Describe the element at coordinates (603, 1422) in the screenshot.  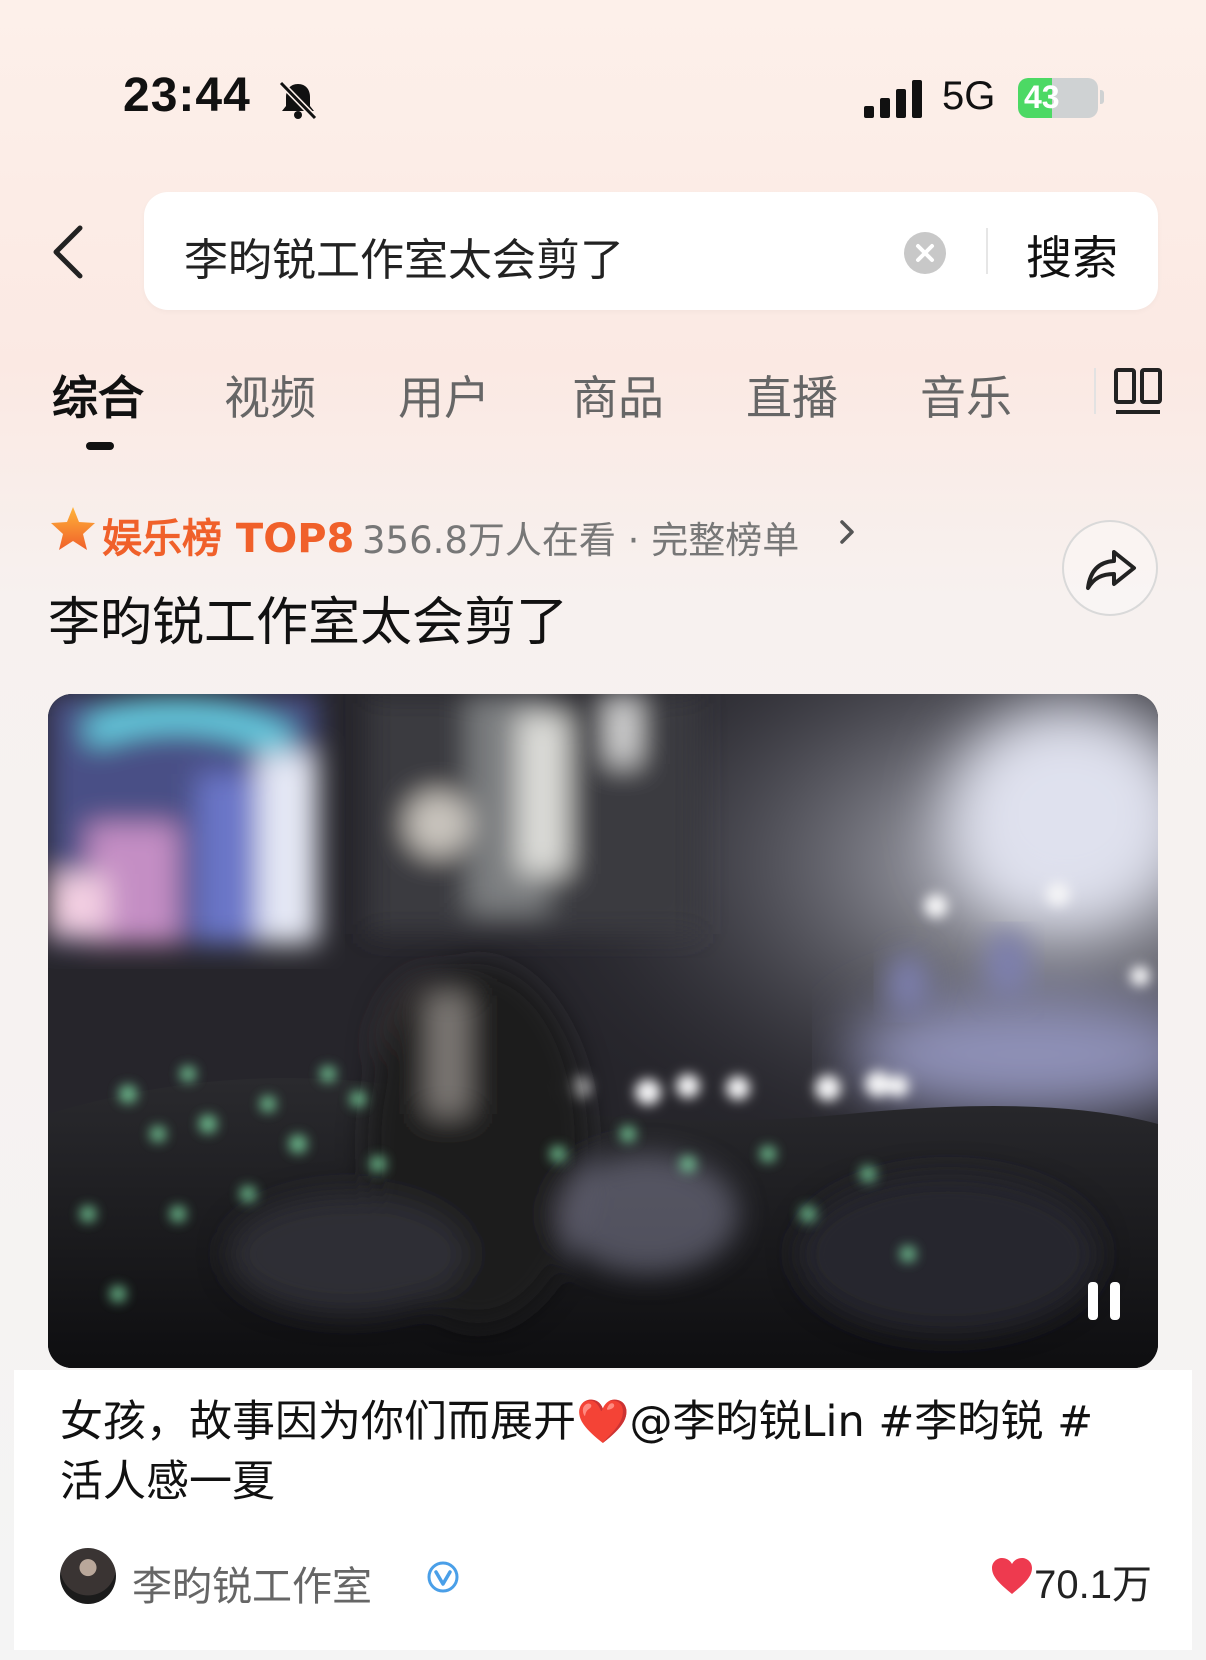
I see `red-heart-emoji: ❤️` at that location.